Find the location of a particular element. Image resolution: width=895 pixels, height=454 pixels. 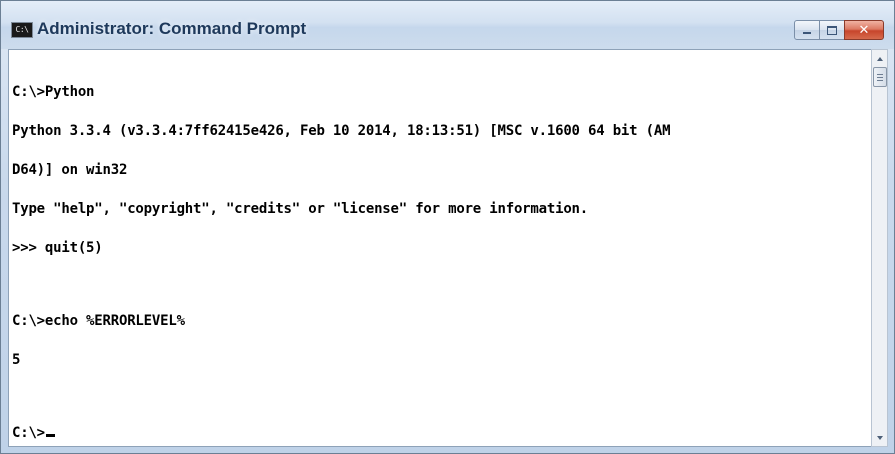

scroll-down-button is located at coordinates (879, 437).